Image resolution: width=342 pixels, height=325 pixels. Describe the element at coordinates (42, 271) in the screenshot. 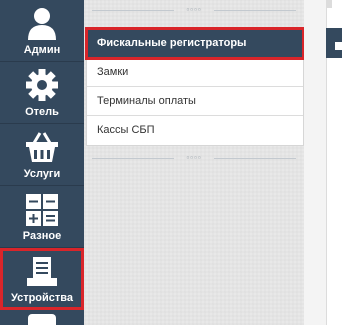

I see `printer-icon` at that location.